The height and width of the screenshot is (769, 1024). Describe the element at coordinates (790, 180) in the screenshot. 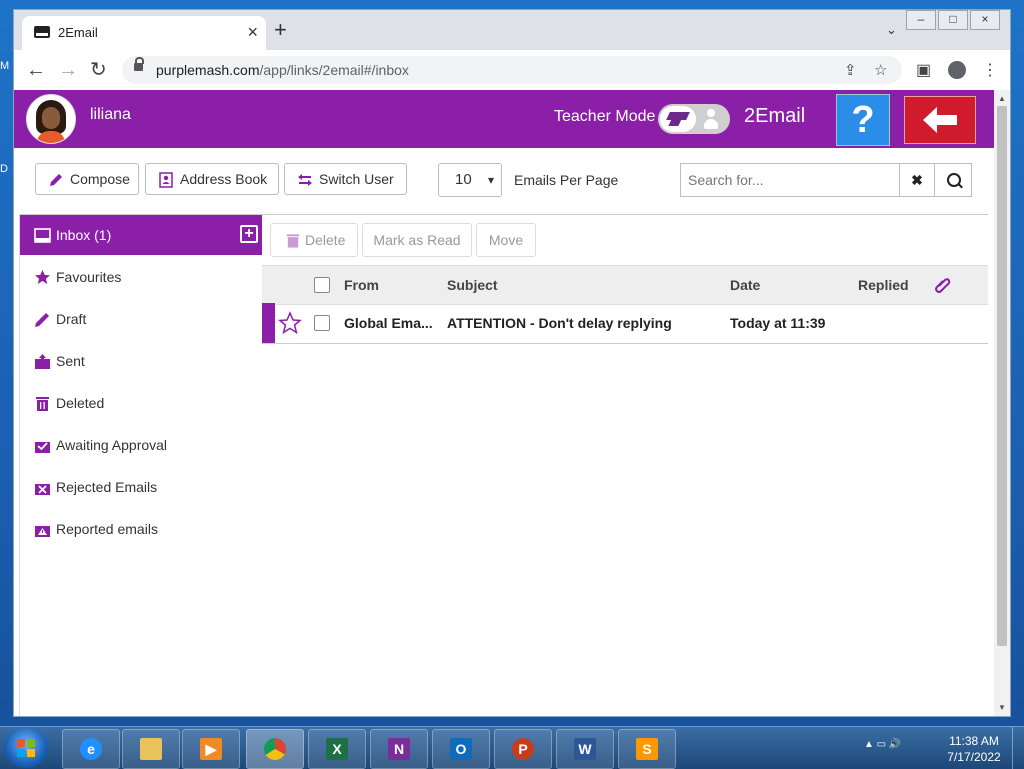

I see `search-input` at that location.